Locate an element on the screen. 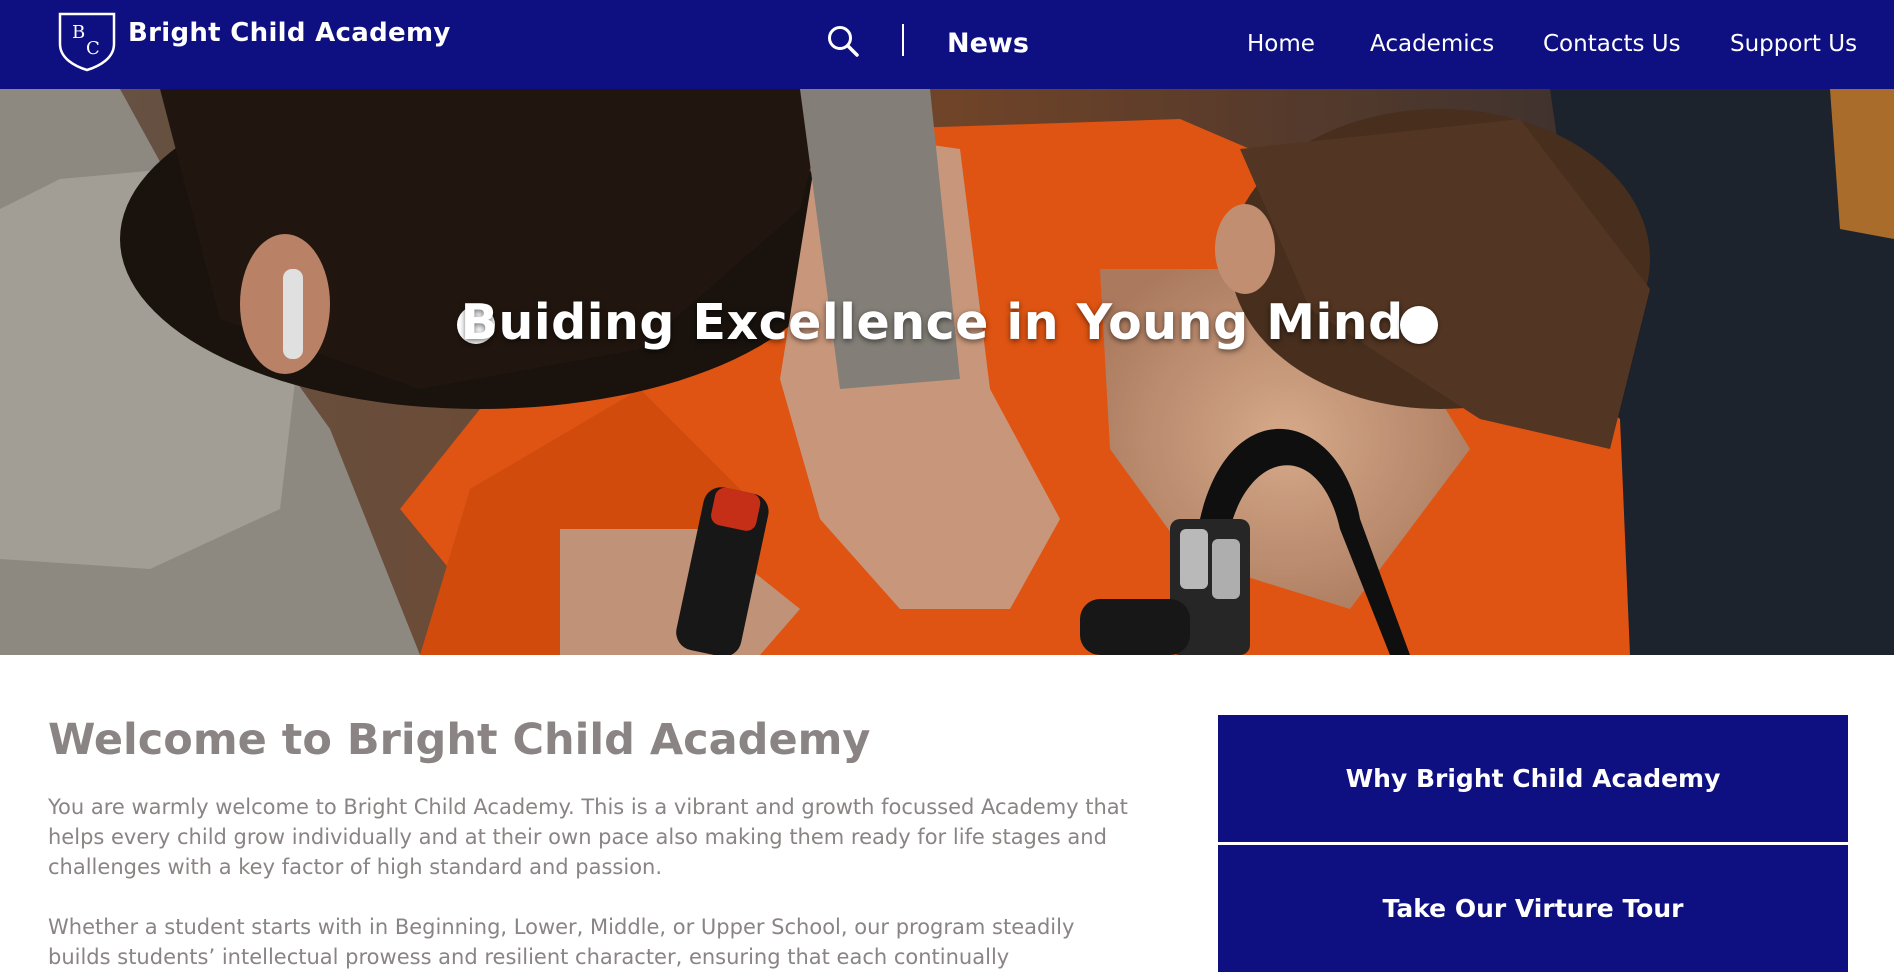  nav-news-link: News is located at coordinates (988, 43).